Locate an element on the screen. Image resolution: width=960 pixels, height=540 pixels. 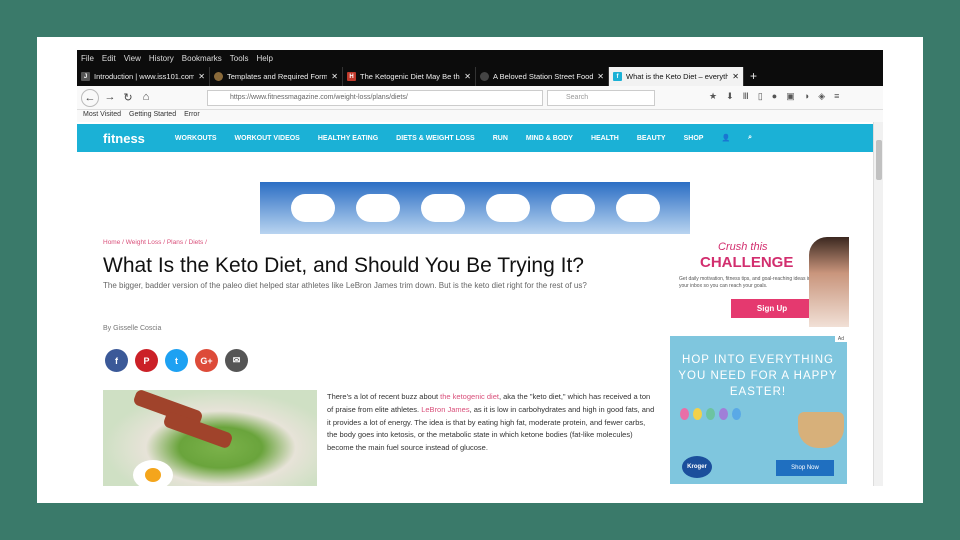
extension-icon: ▣ is located at coordinates (790, 96).